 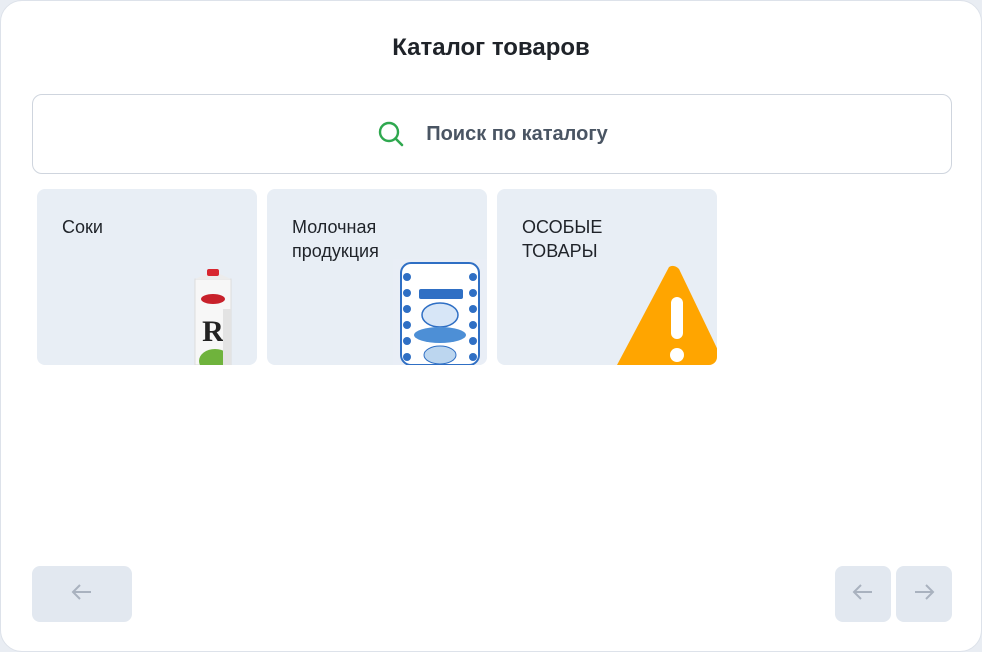 I want to click on search-placeholder: Поиск по каталогу, so click(x=517, y=133).